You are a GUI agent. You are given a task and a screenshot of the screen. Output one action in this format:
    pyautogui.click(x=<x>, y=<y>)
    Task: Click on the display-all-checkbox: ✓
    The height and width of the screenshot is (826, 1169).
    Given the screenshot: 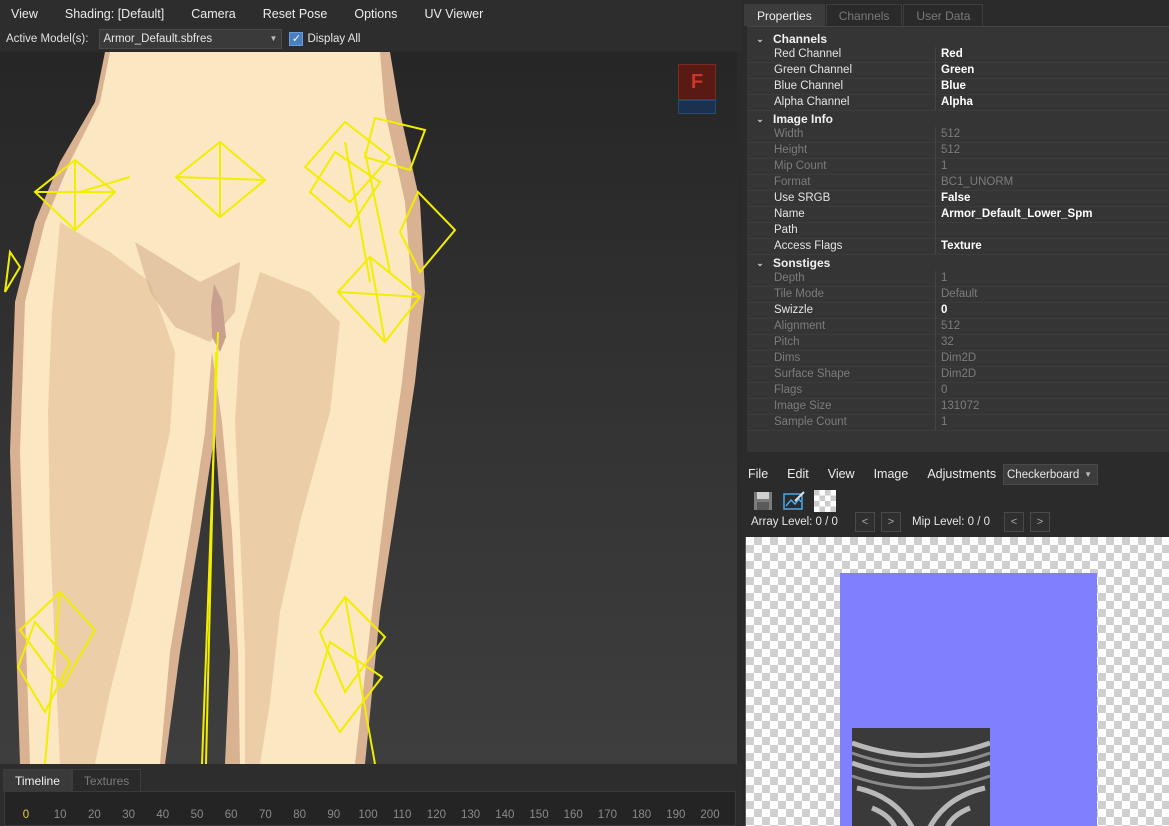 What is the action you would take?
    pyautogui.click(x=296, y=39)
    